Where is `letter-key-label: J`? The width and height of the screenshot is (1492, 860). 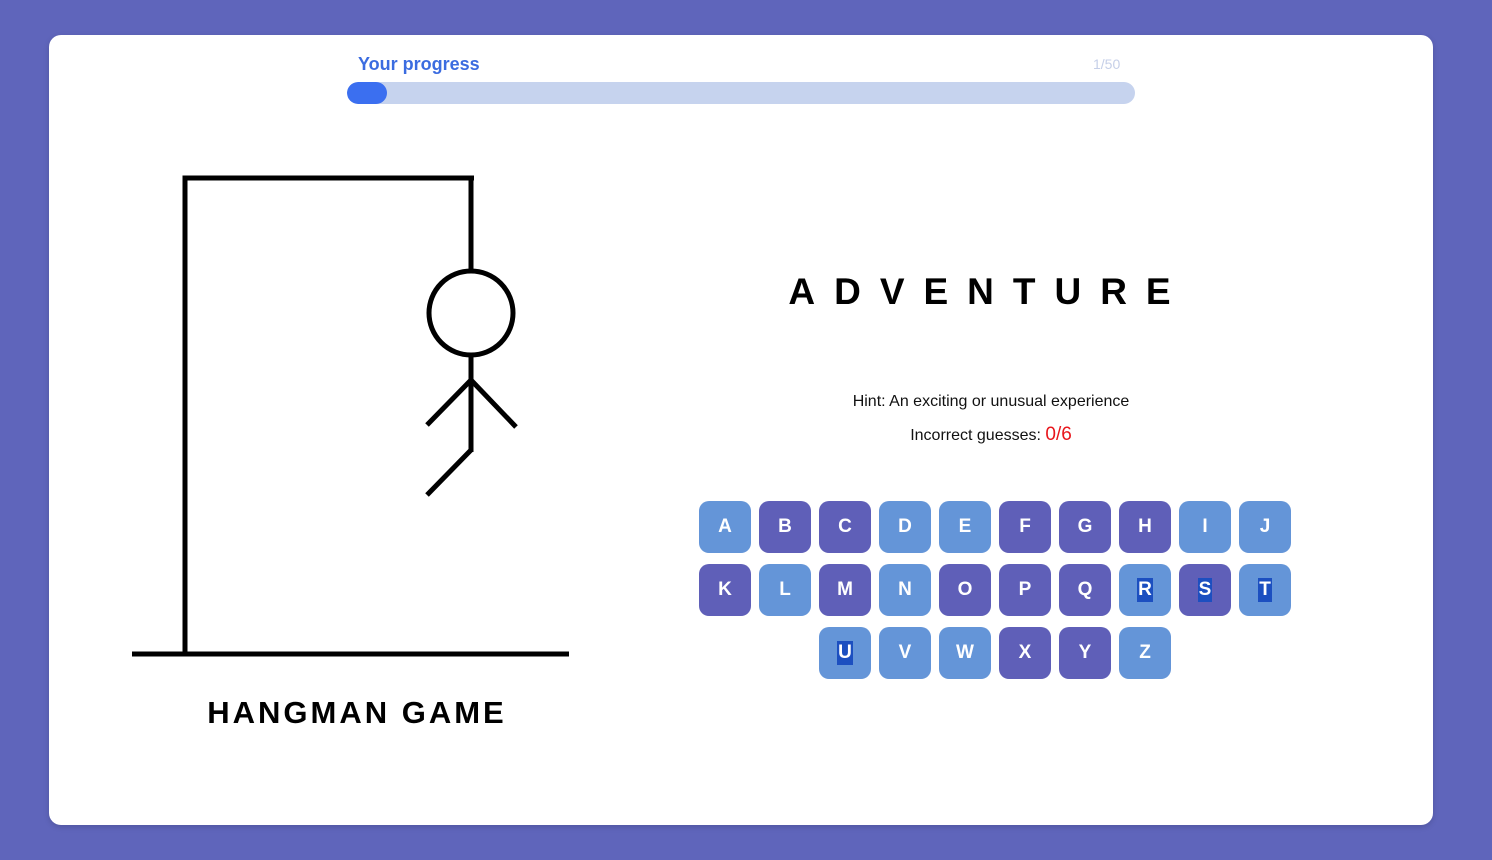 letter-key-label: J is located at coordinates (1265, 526).